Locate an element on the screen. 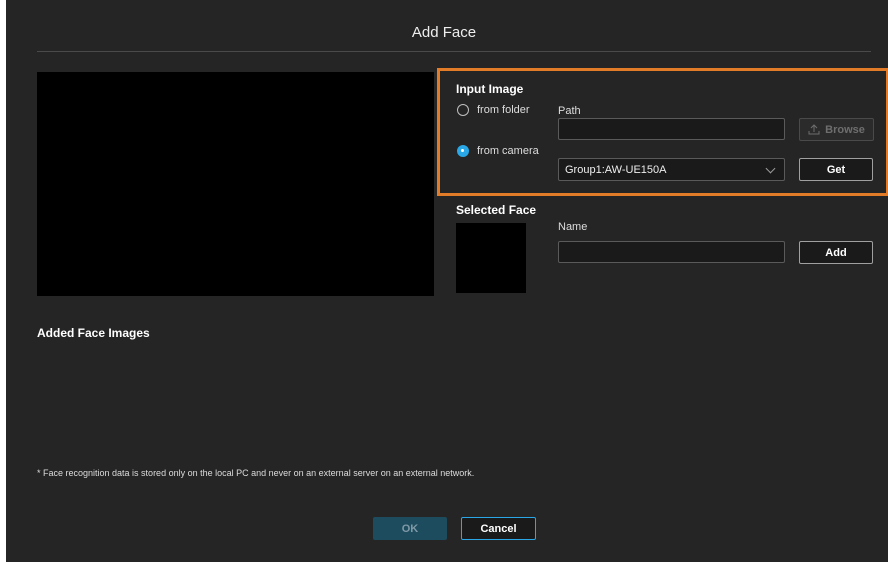 The image size is (888, 562). from-camera-label: from camera is located at coordinates (508, 151).